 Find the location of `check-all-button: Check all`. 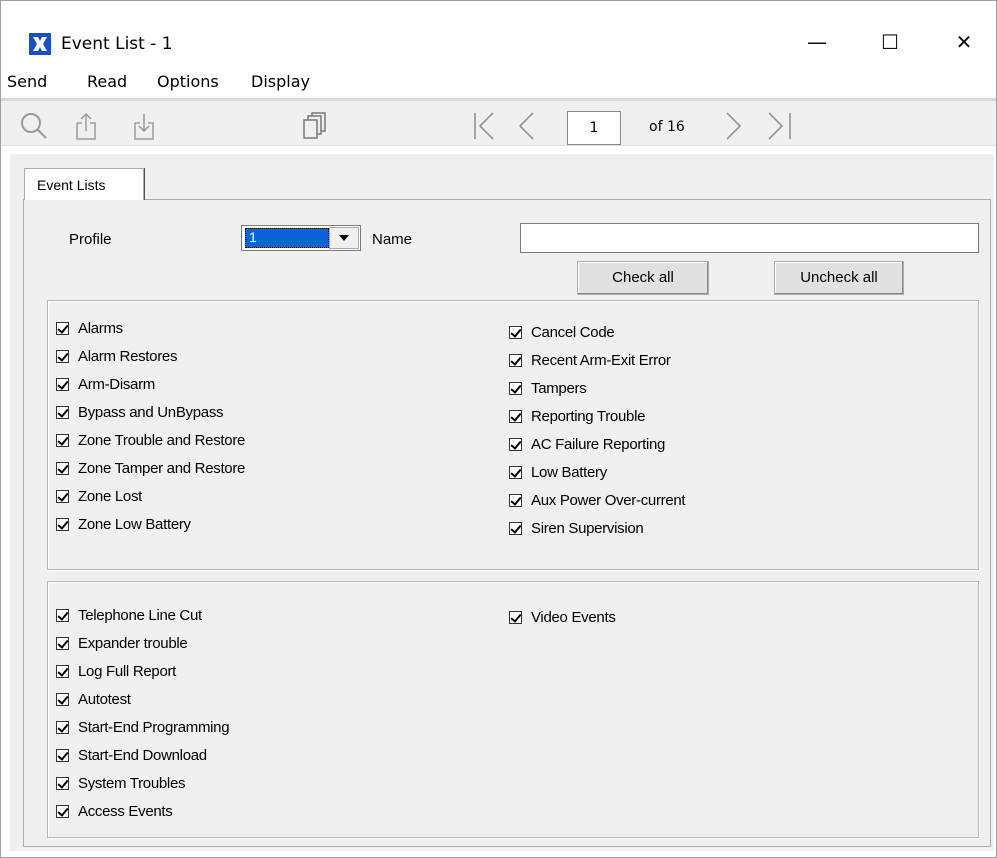

check-all-button: Check all is located at coordinates (643, 278).